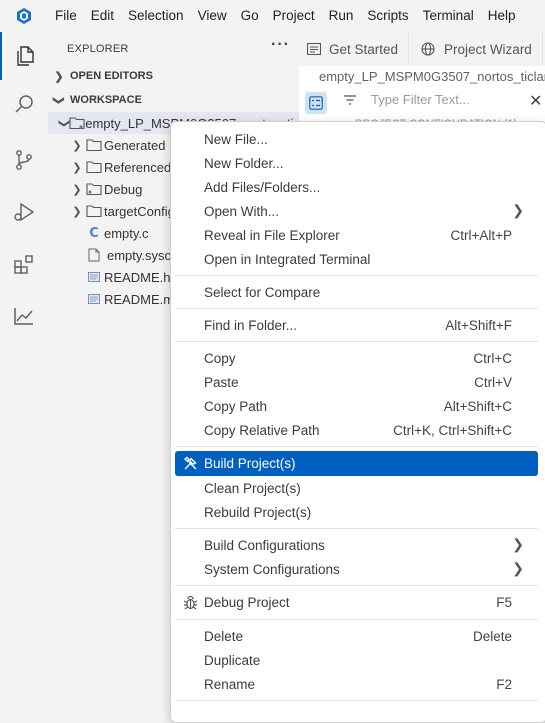 The height and width of the screenshot is (723, 545). I want to click on open-editors-label: OPEN EDITORS, so click(111, 76).